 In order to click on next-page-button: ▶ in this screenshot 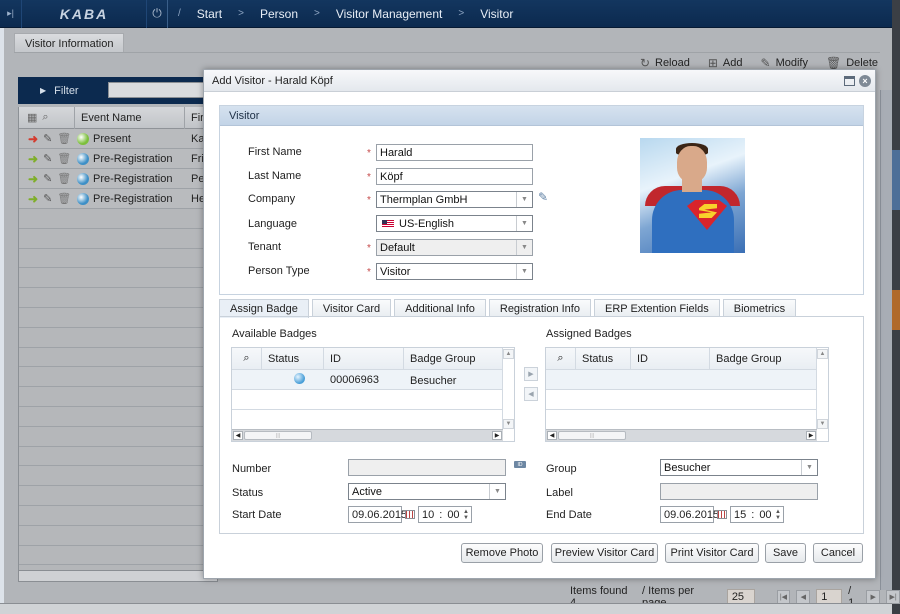, I will do `click(873, 597)`.